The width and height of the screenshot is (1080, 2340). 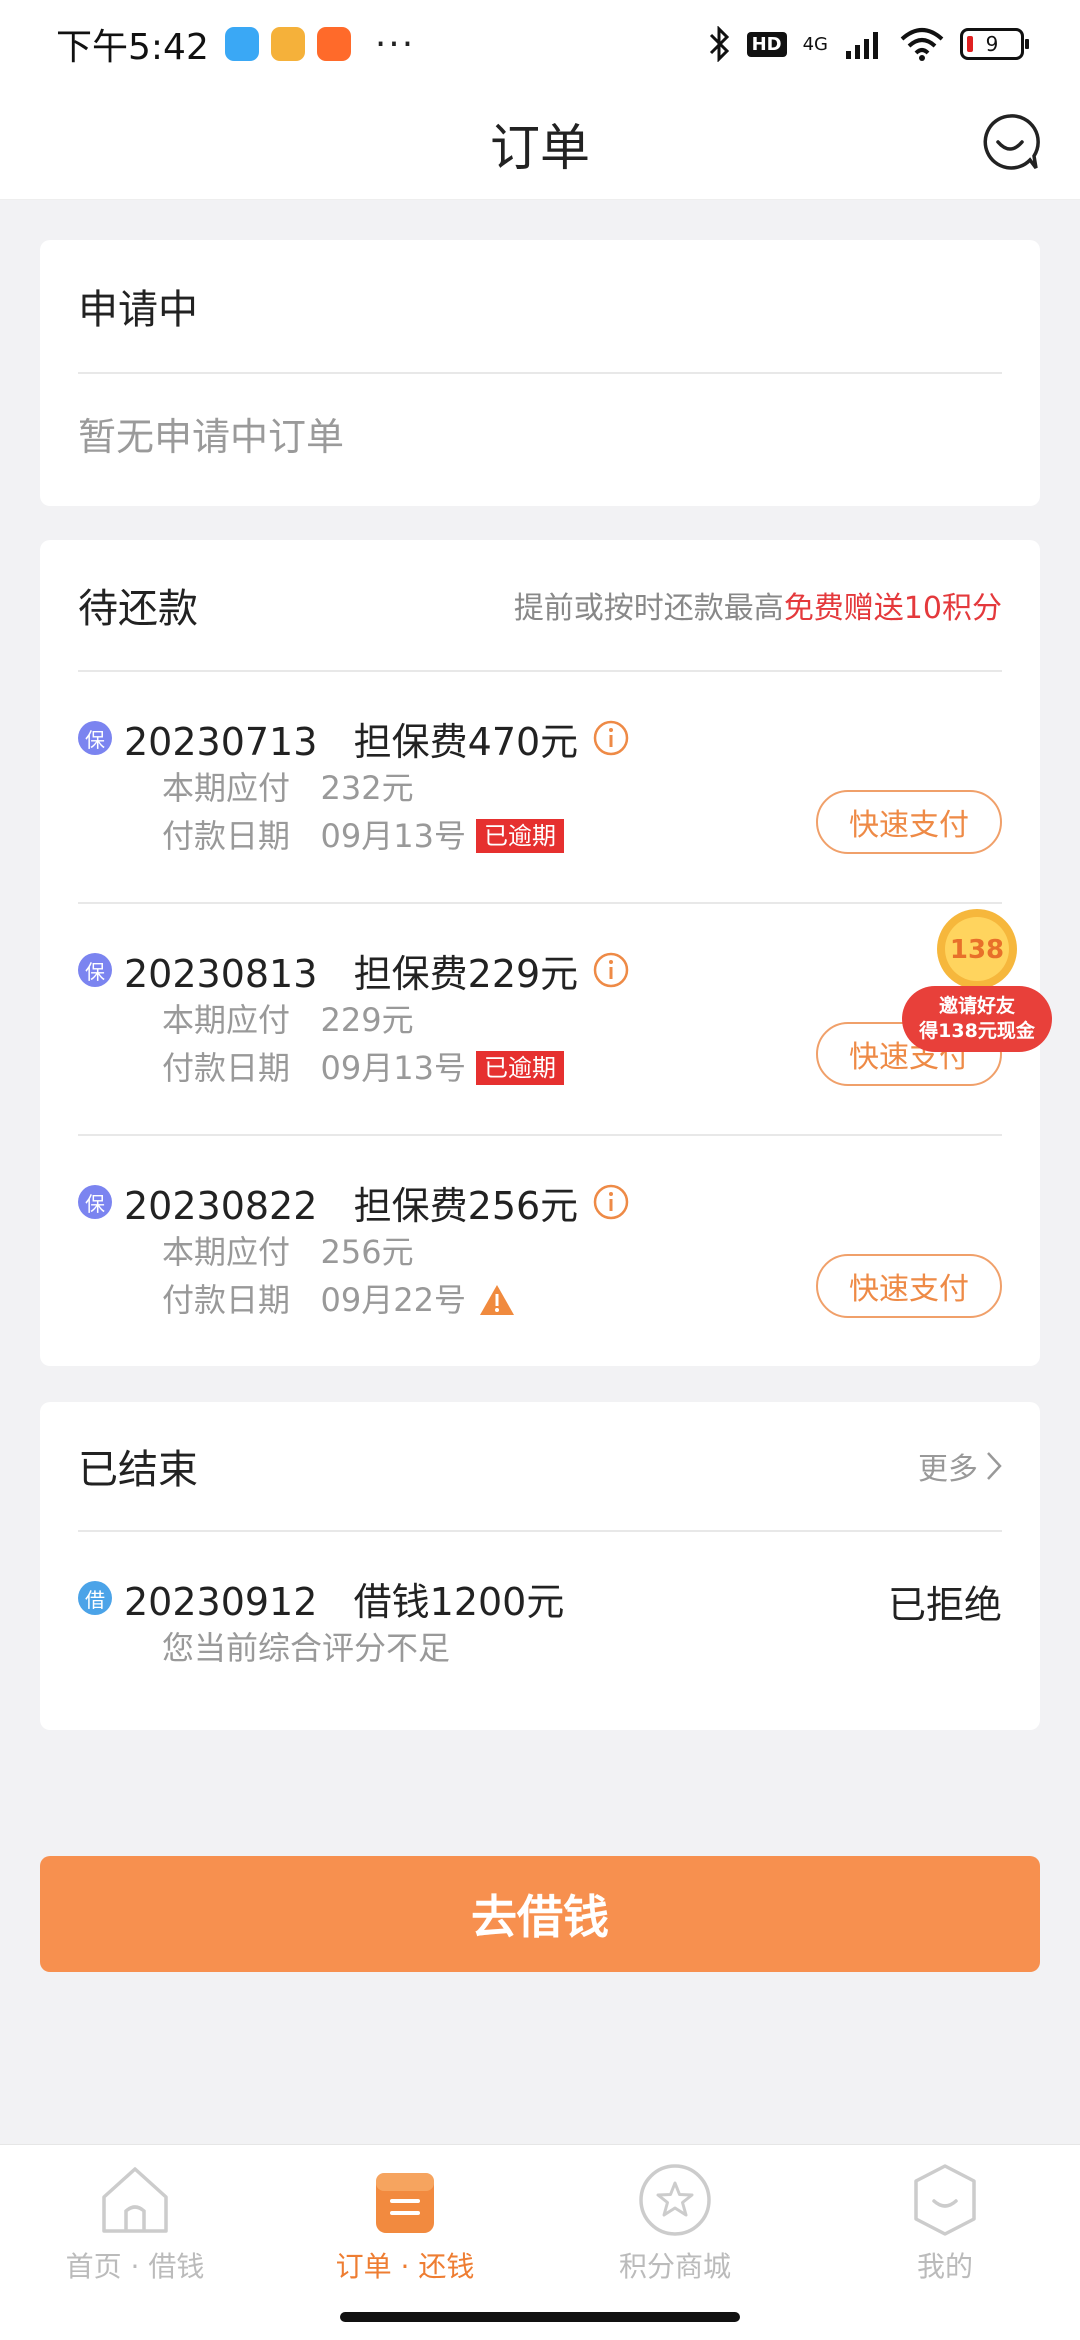 What do you see at coordinates (211, 437) in the screenshot?
I see `applying-empty-text: 暂无申请中订单` at bounding box center [211, 437].